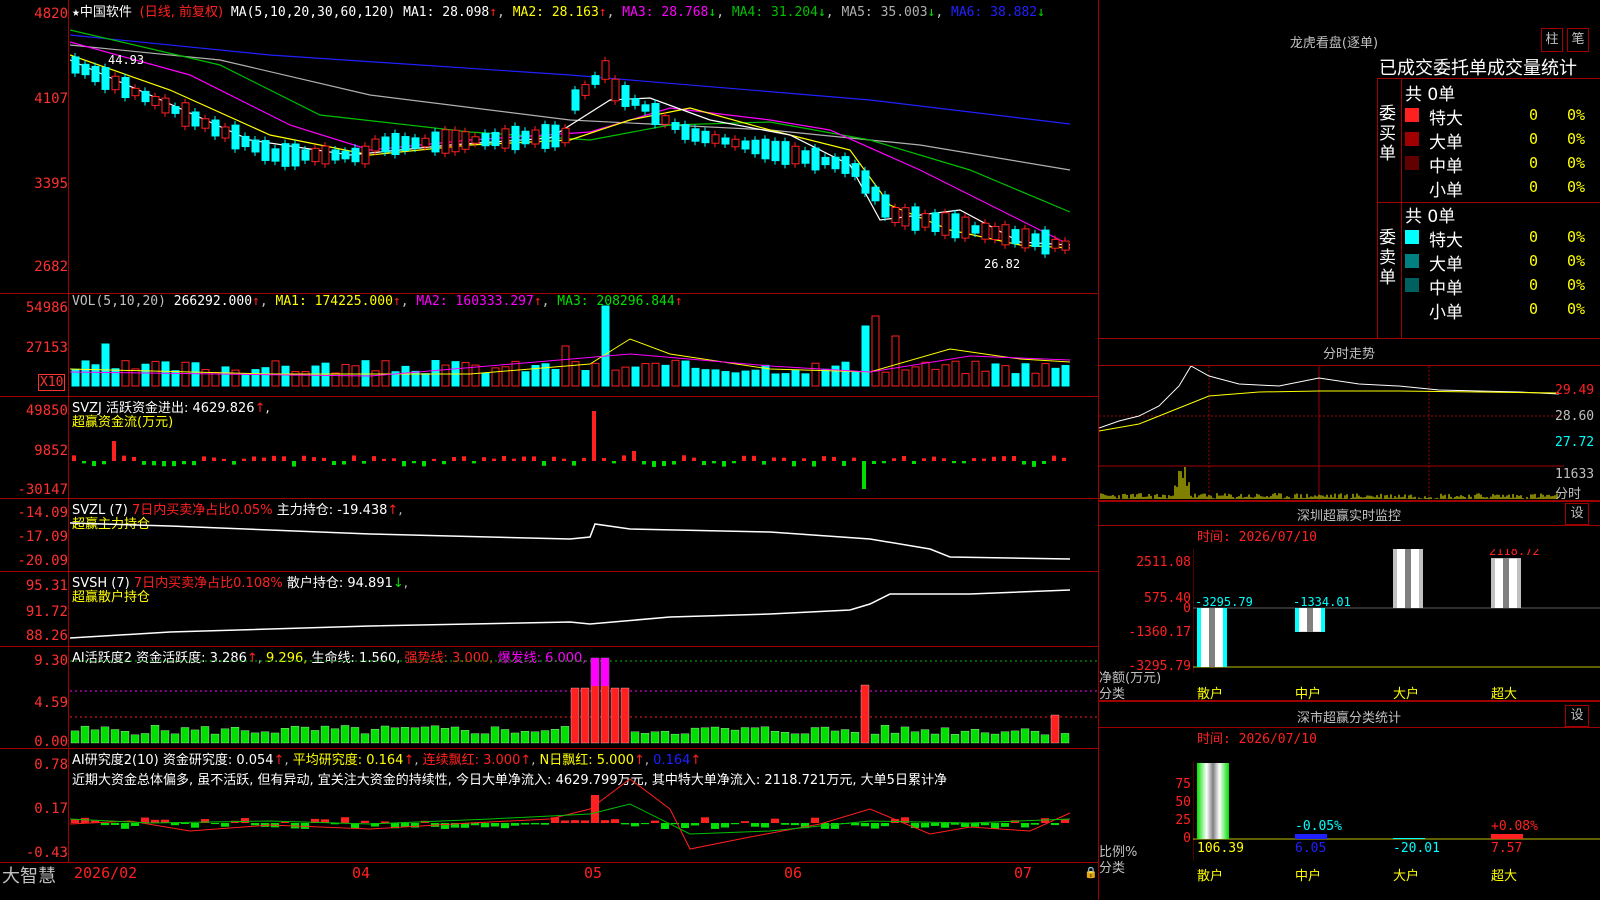 This screenshot has height=900, width=1600. I want to click on monitor-settings-button: 设, so click(1577, 514).